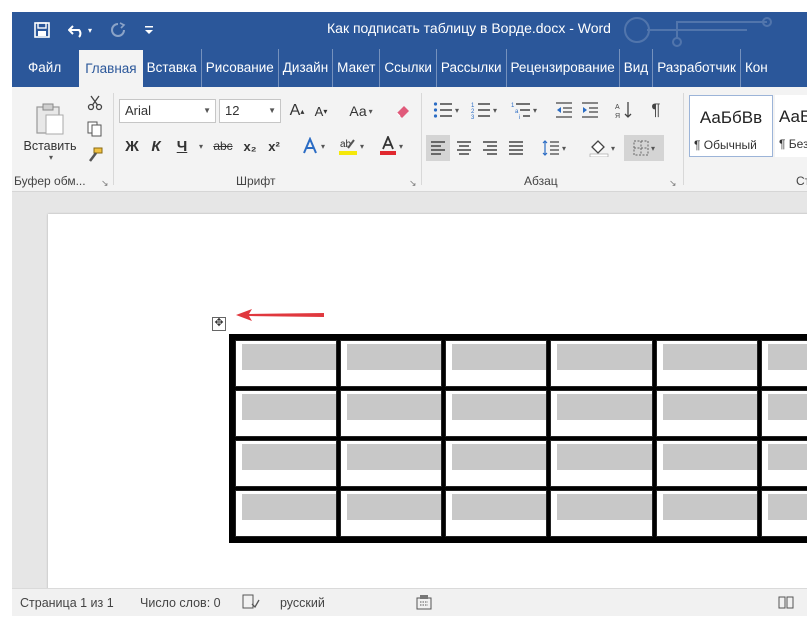 This screenshot has height=625, width=807. Describe the element at coordinates (590, 110) in the screenshot. I see `increase-indent-button` at that location.